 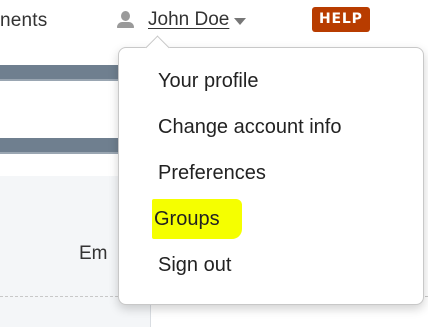 I want to click on menu-item-label: Change account info, so click(x=250, y=127).